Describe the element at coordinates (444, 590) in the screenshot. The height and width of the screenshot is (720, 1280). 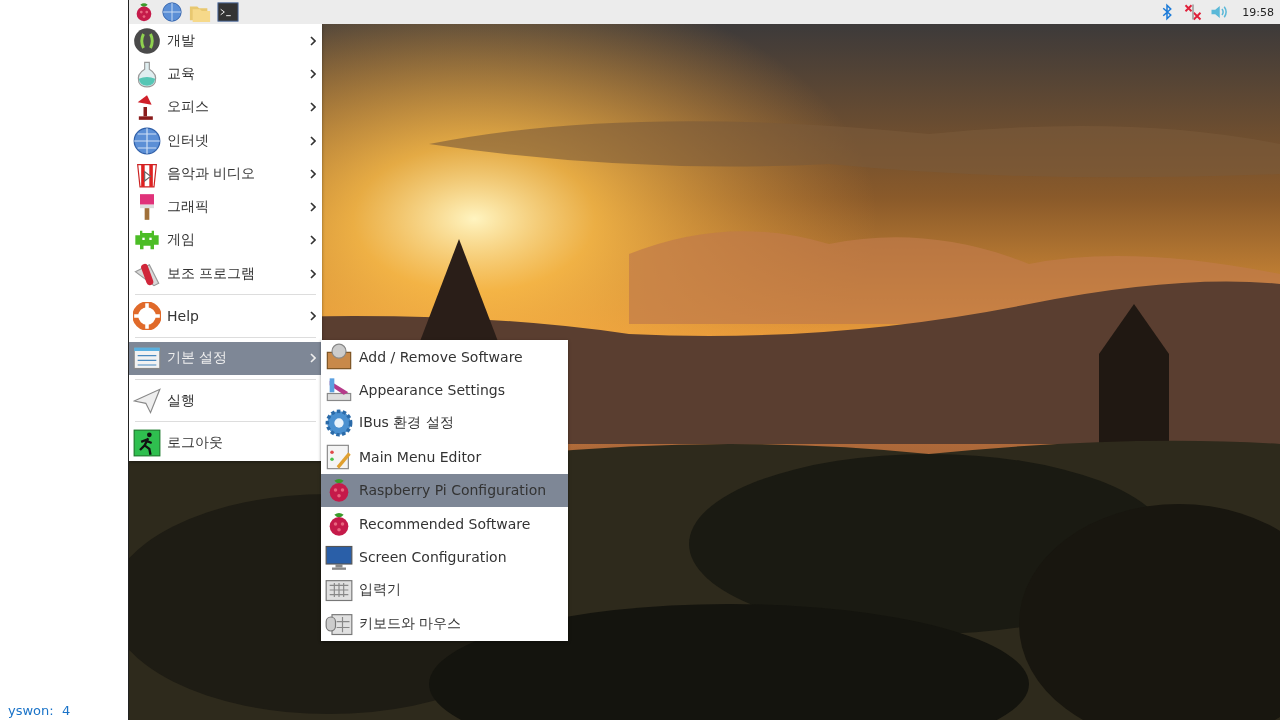
I see `menu-item: 입력기` at that location.